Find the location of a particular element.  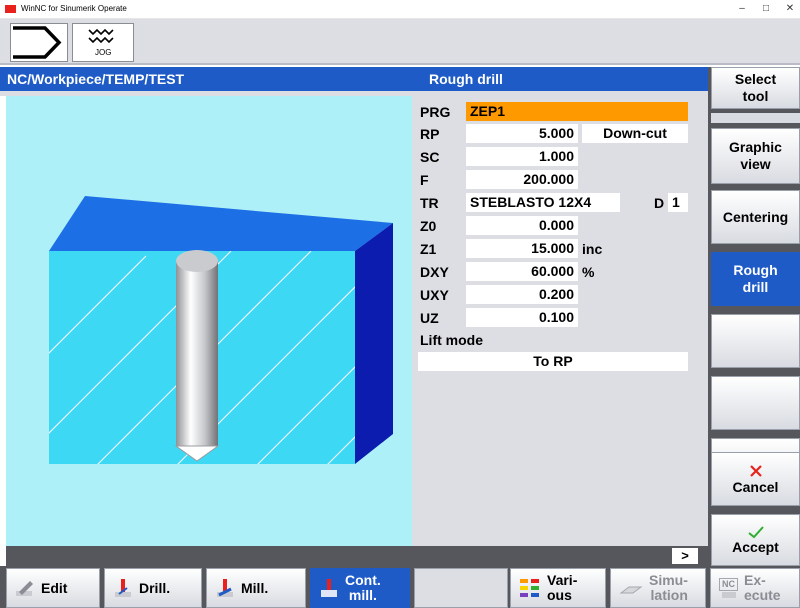

accept-softkey: Accept is located at coordinates (755, 540).